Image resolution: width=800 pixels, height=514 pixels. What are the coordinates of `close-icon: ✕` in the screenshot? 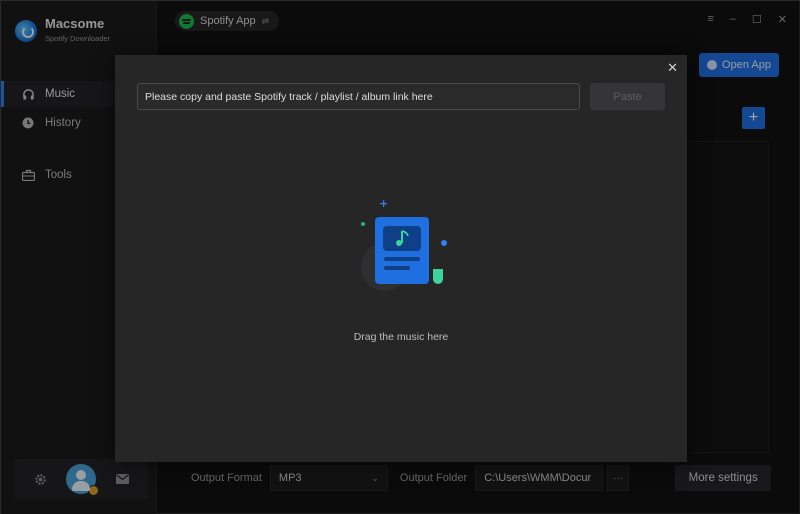 It's located at (672, 68).